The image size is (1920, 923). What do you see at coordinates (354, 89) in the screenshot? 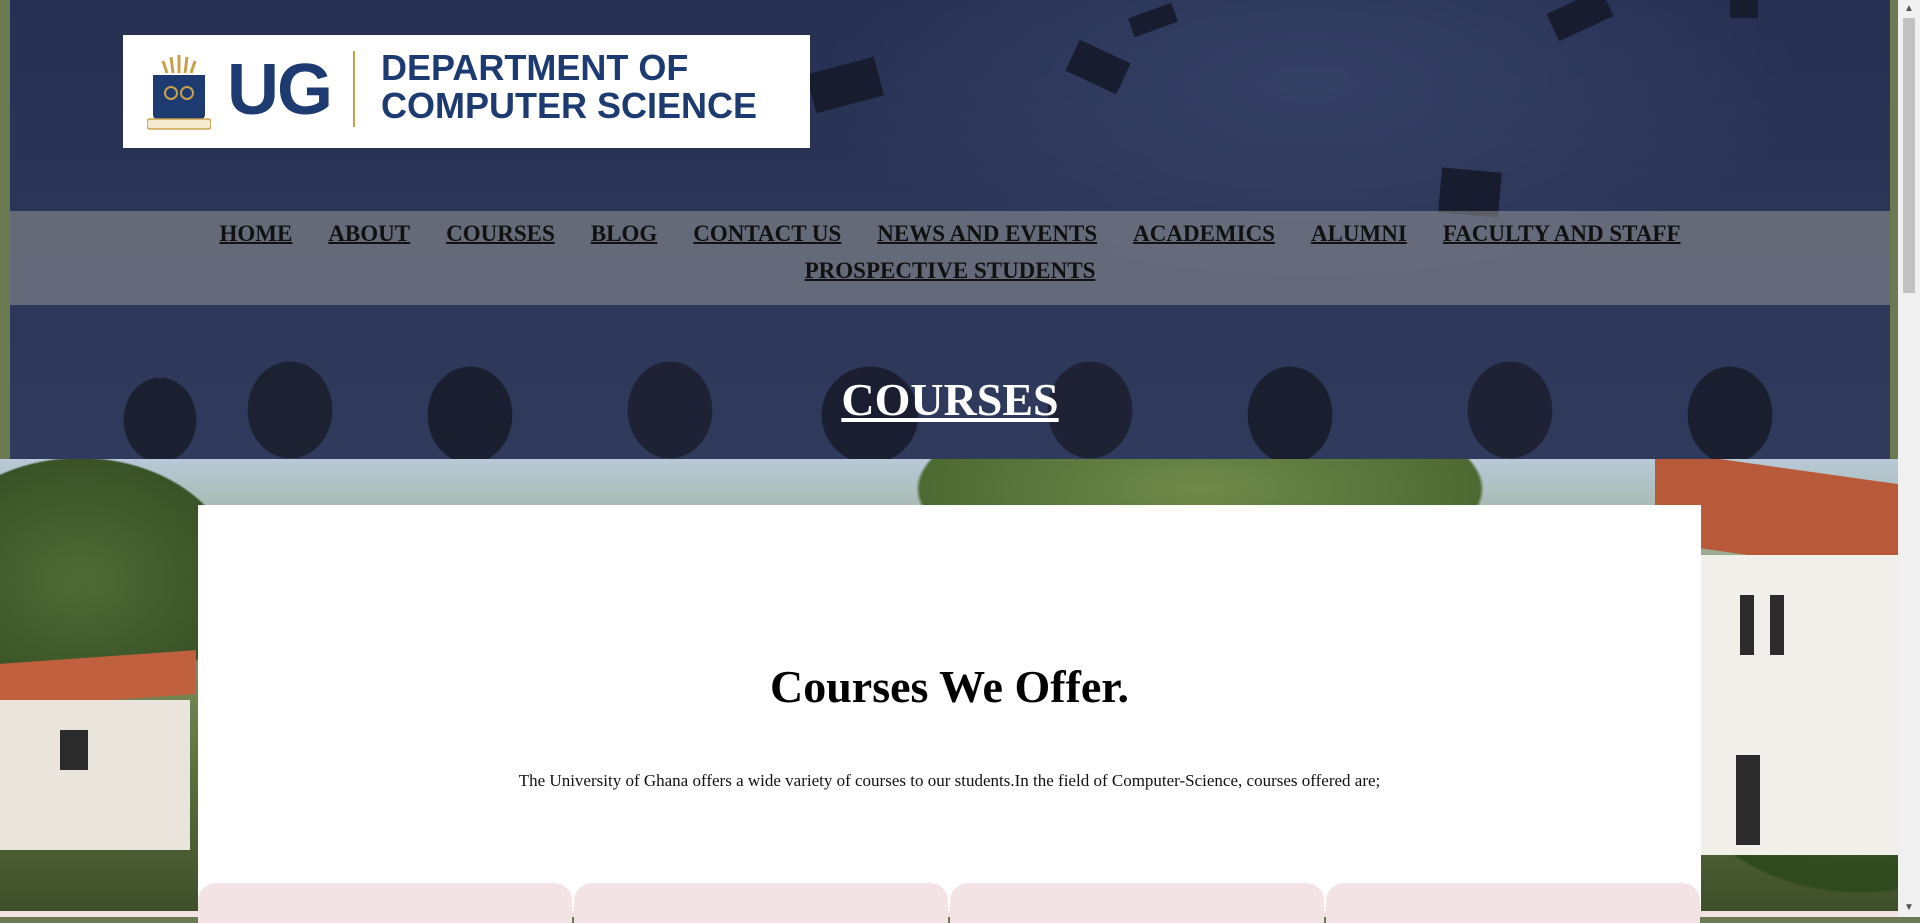
I see `logo-divider` at bounding box center [354, 89].